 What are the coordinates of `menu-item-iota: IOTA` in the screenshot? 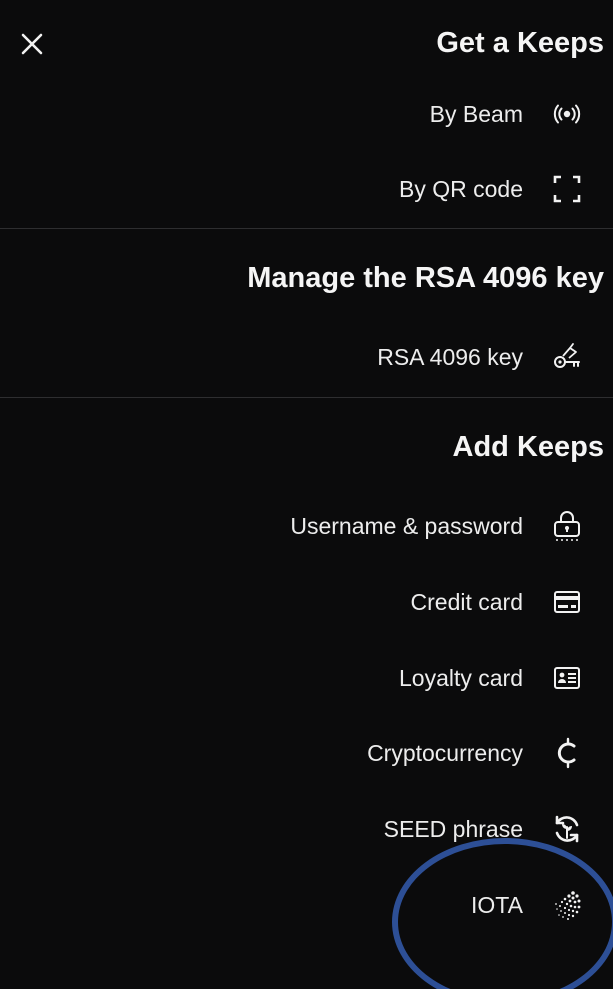 It's located at (528, 905).